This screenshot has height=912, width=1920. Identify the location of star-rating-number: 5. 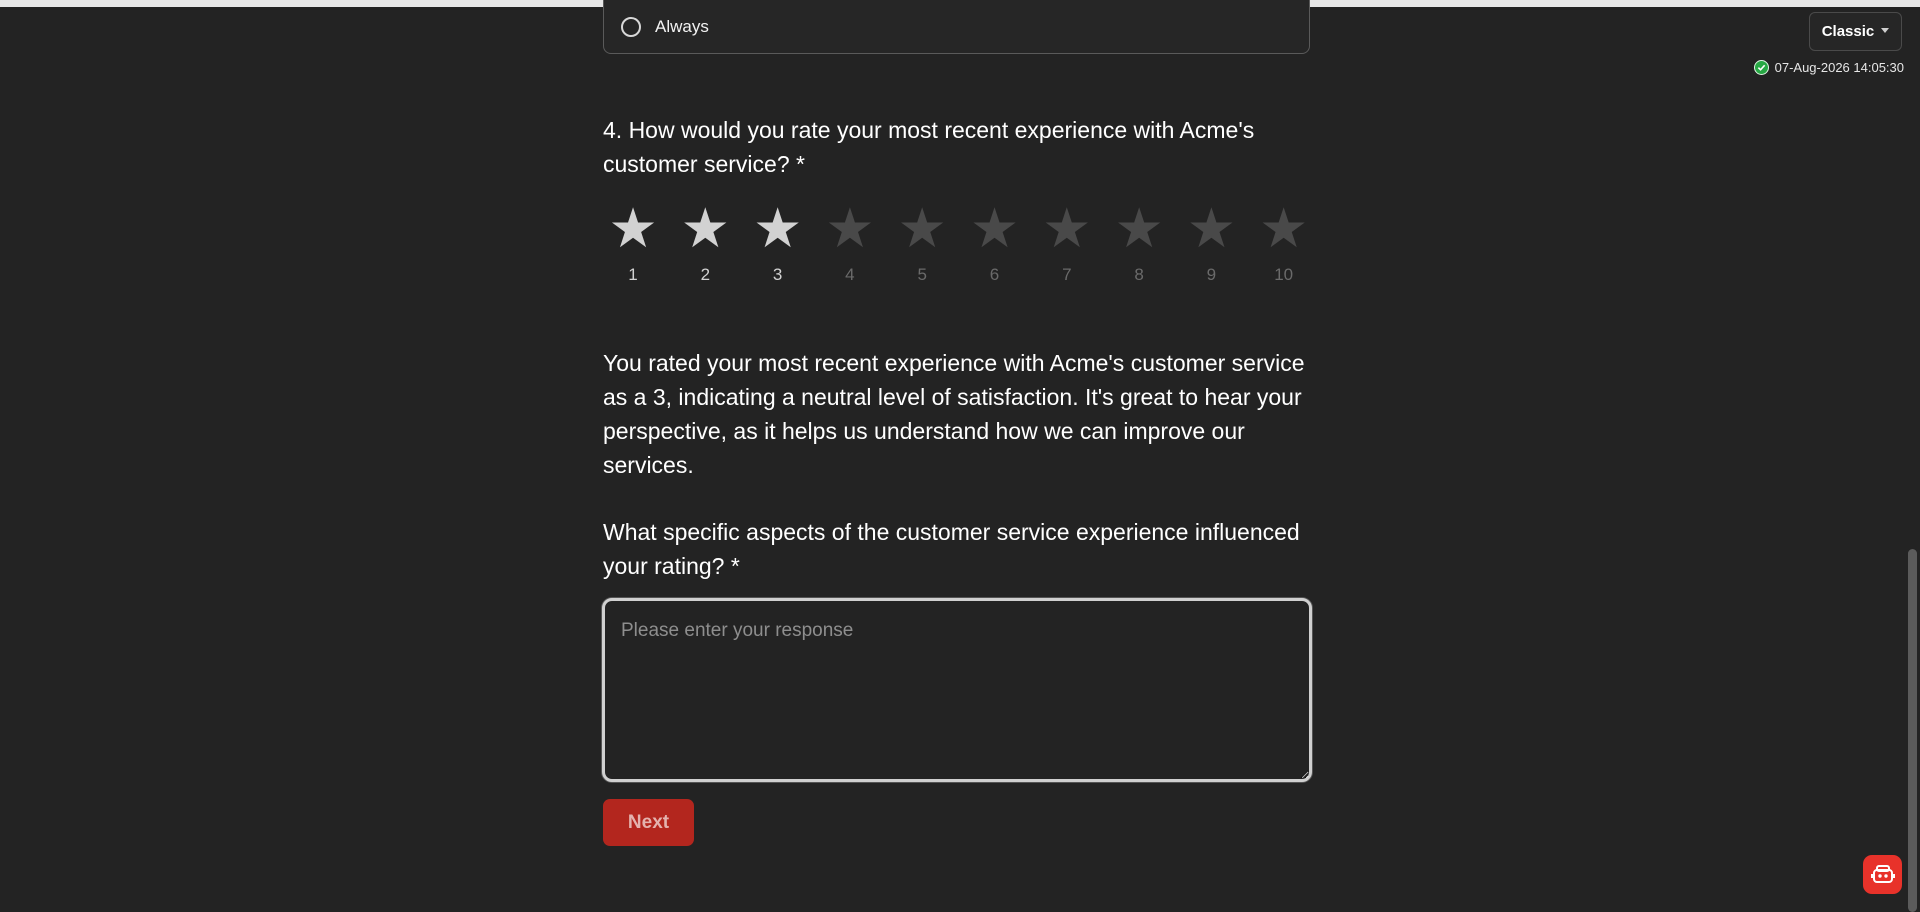
(922, 274).